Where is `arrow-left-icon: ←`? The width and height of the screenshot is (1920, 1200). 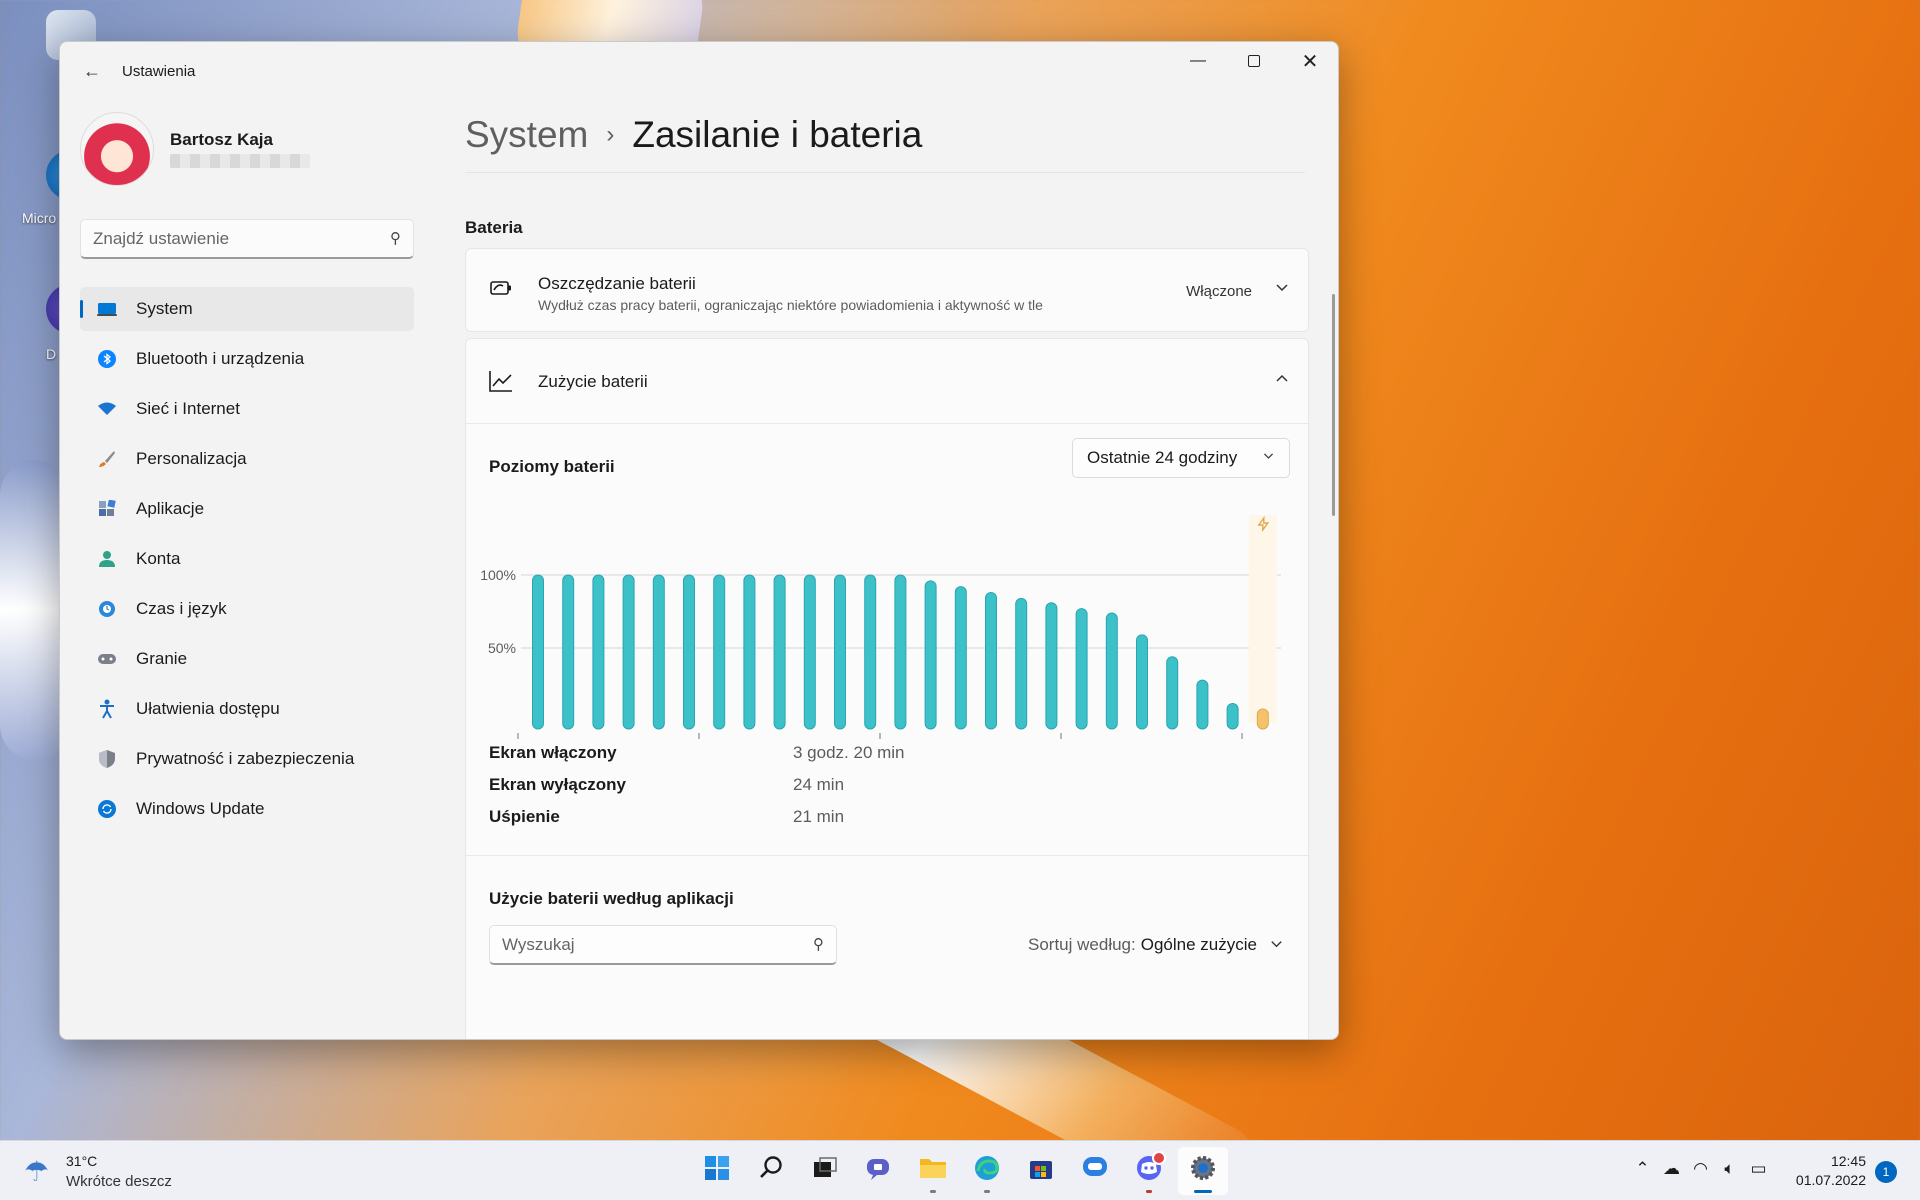
arrow-left-icon: ← is located at coordinates (92, 70).